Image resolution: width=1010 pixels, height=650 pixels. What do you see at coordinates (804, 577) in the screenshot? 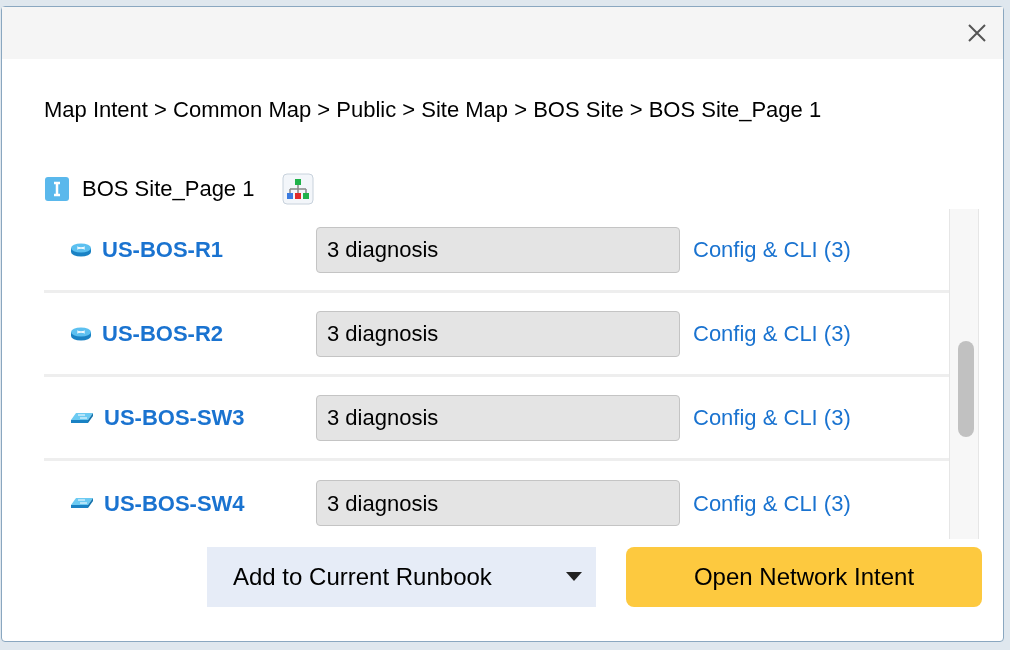
I see `open-network-intent-button: Open Network Intent` at bounding box center [804, 577].